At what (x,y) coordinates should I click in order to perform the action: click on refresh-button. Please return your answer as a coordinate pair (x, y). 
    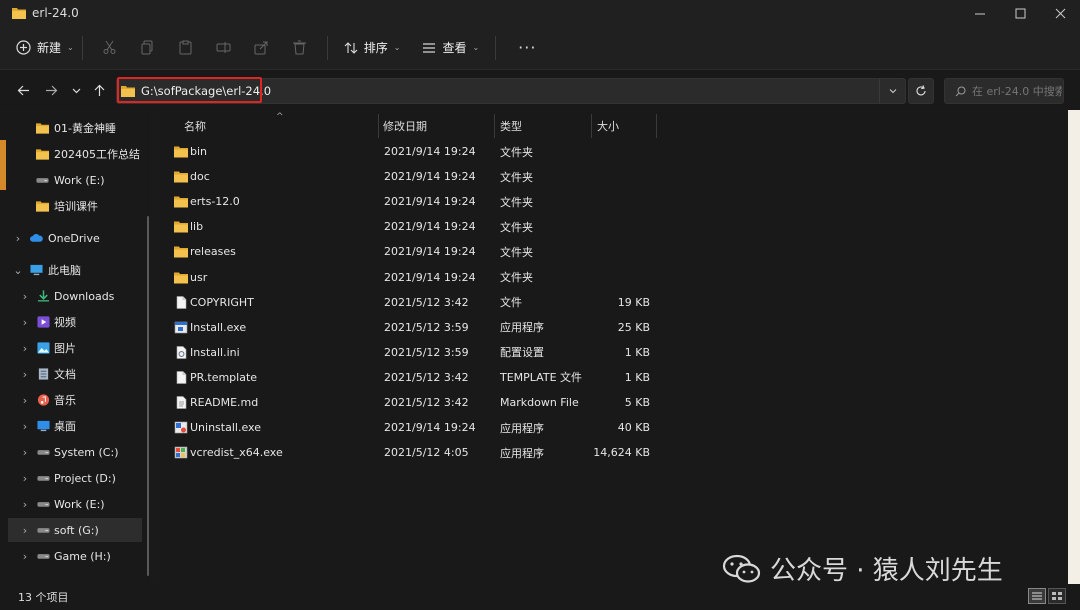
    Looking at the image, I should click on (921, 91).